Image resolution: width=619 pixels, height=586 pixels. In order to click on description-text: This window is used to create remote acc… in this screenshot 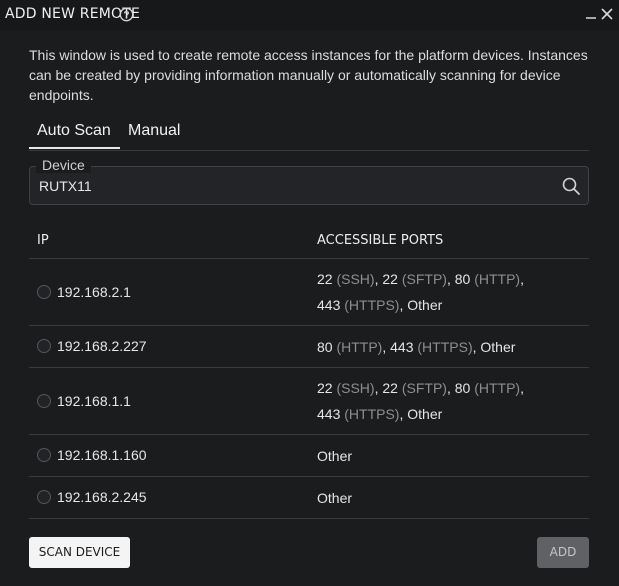, I will do `click(308, 75)`.